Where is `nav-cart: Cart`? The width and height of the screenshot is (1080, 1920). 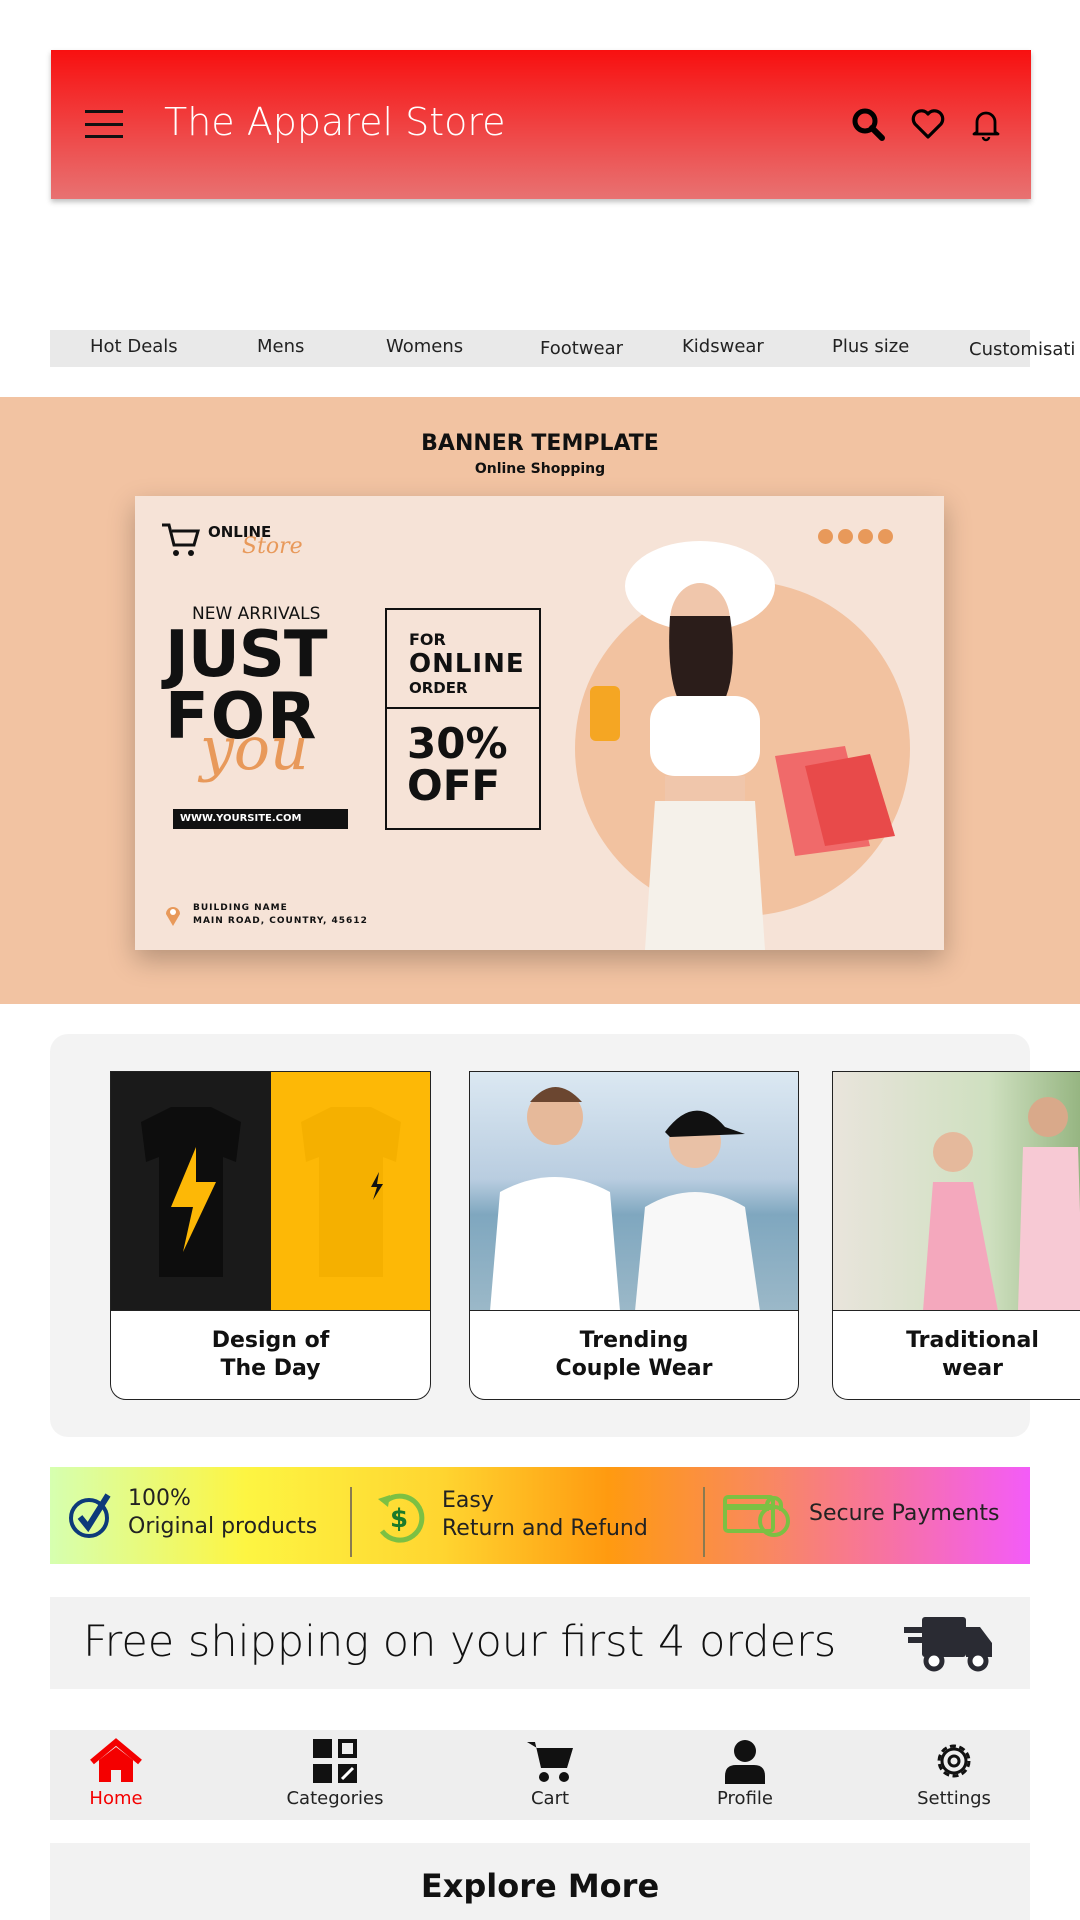 nav-cart: Cart is located at coordinates (550, 1773).